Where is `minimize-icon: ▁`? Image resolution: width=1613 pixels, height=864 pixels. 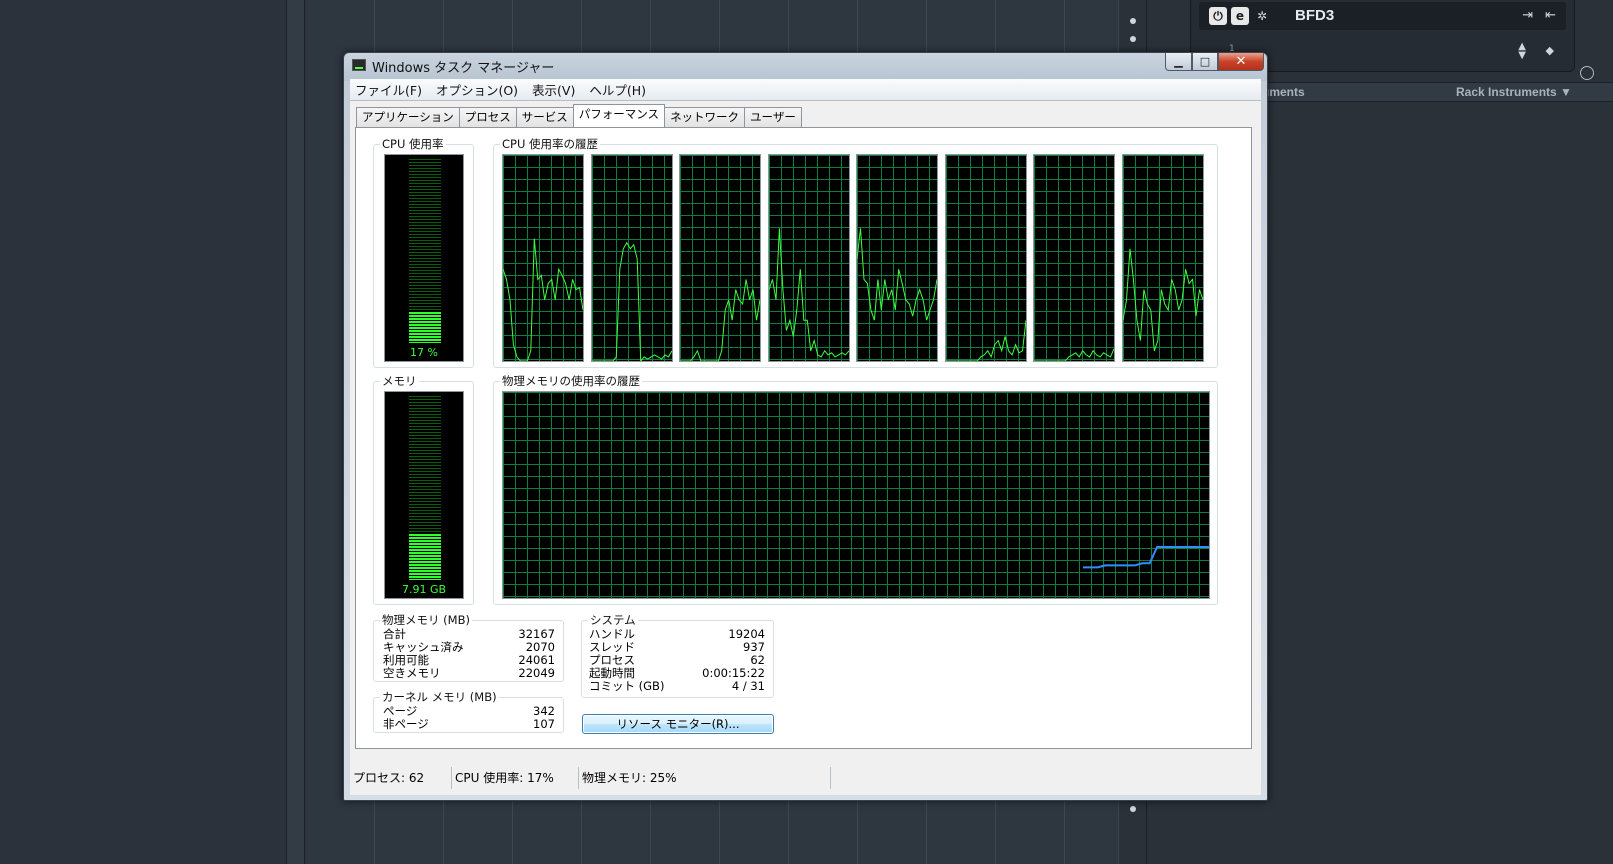 minimize-icon: ▁ is located at coordinates (1178, 61).